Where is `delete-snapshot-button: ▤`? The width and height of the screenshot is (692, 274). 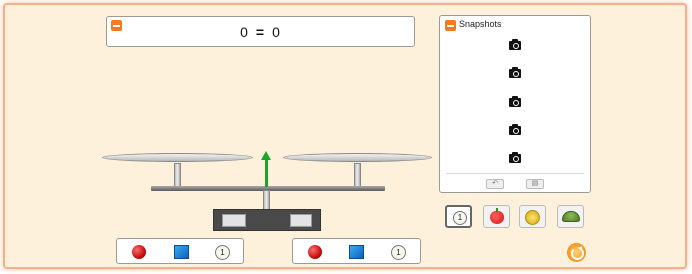 delete-snapshot-button: ▤ is located at coordinates (535, 184).